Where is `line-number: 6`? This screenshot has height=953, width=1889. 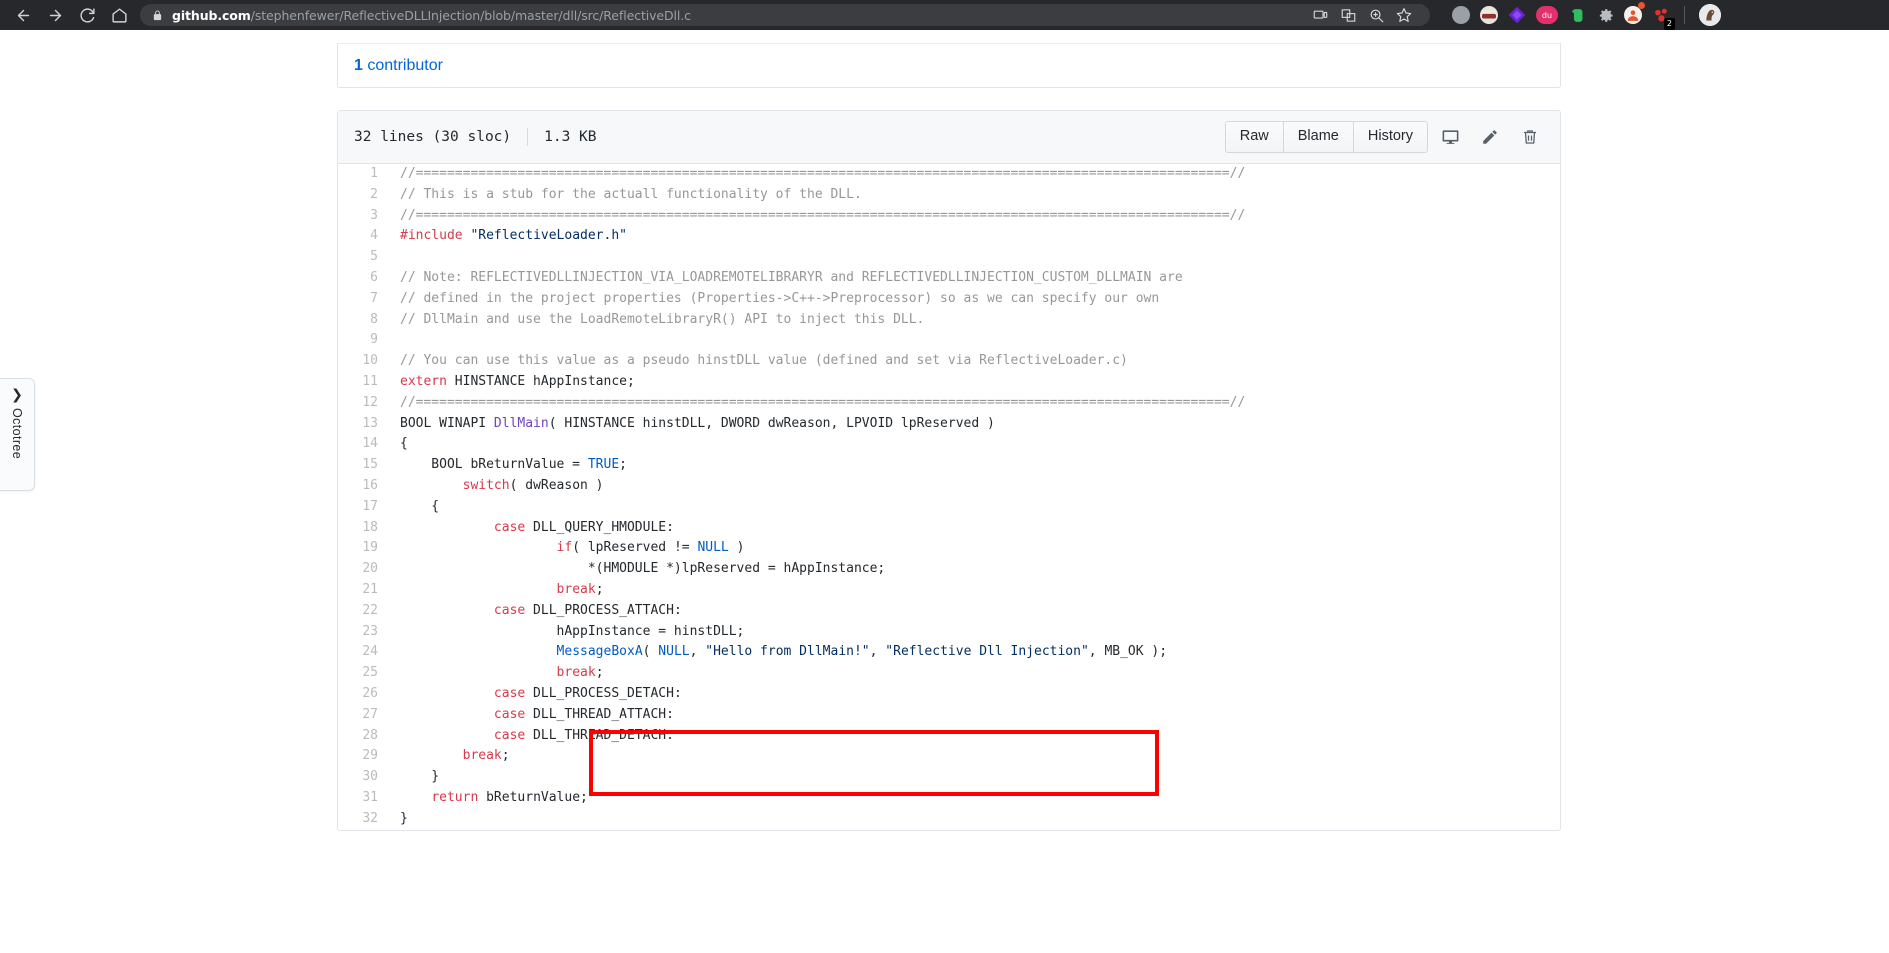 line-number: 6 is located at coordinates (364, 278).